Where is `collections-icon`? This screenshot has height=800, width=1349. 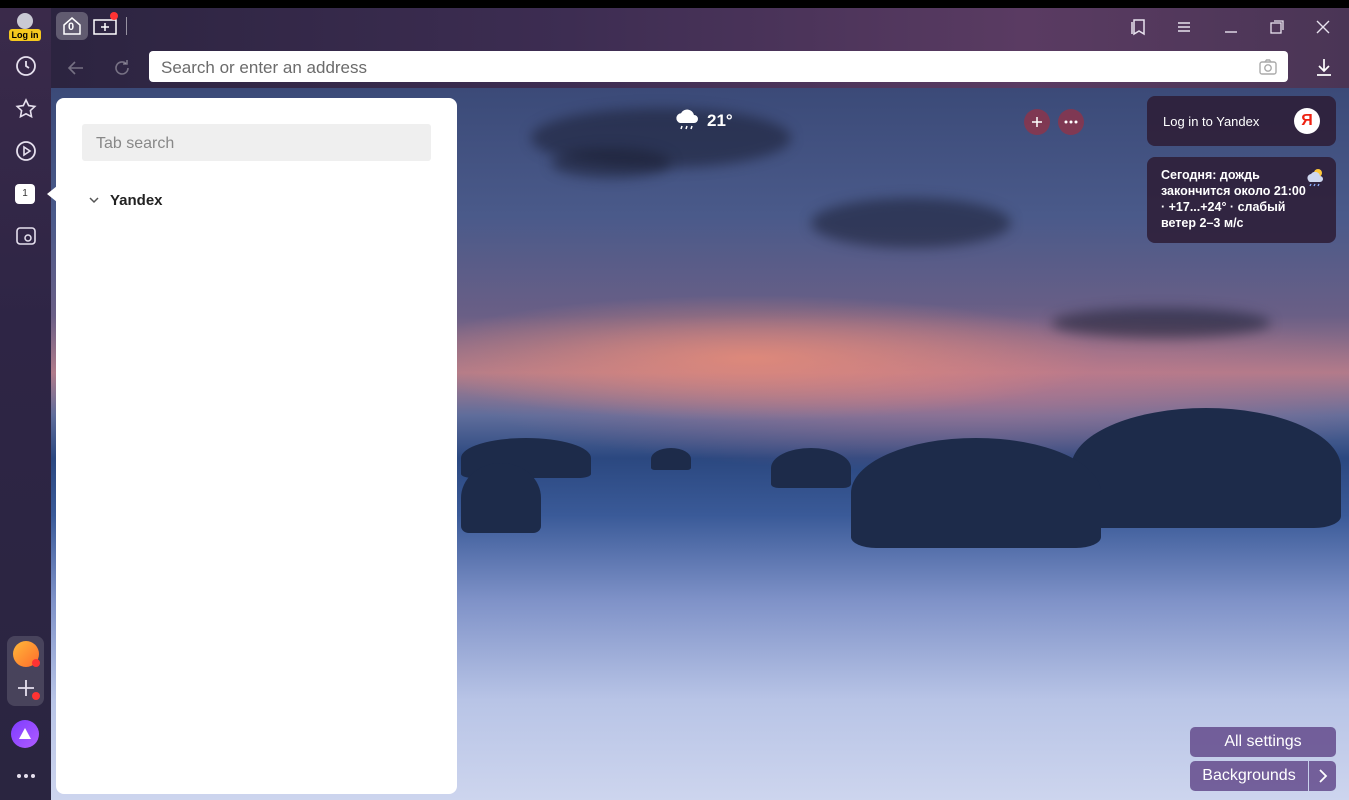 collections-icon is located at coordinates (1138, 27).